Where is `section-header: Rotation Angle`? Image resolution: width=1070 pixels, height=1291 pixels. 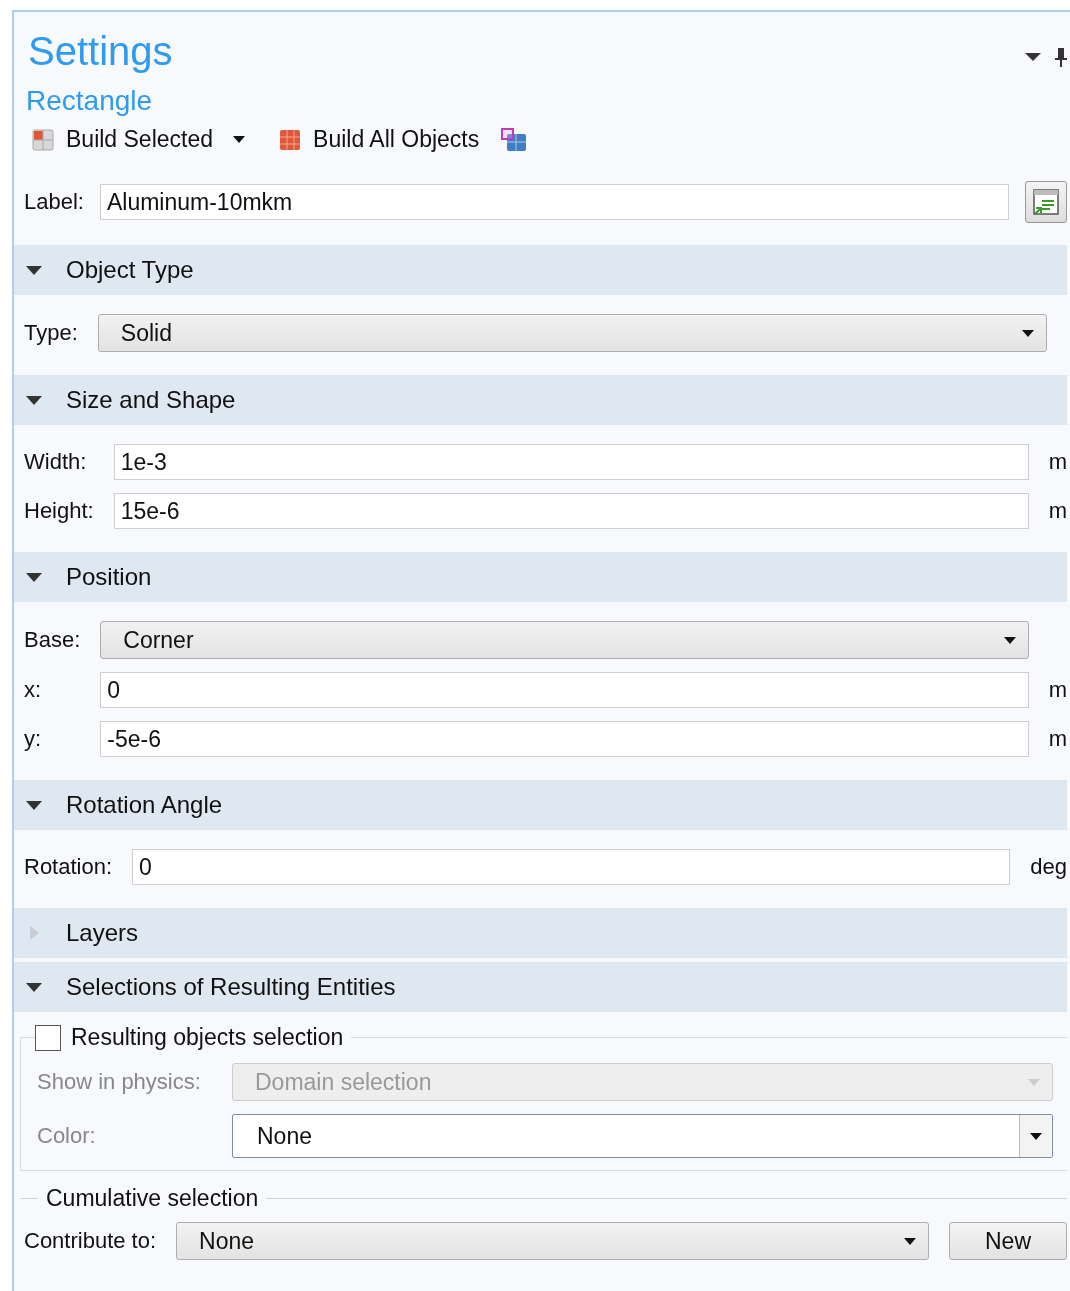 section-header: Rotation Angle is located at coordinates (540, 805).